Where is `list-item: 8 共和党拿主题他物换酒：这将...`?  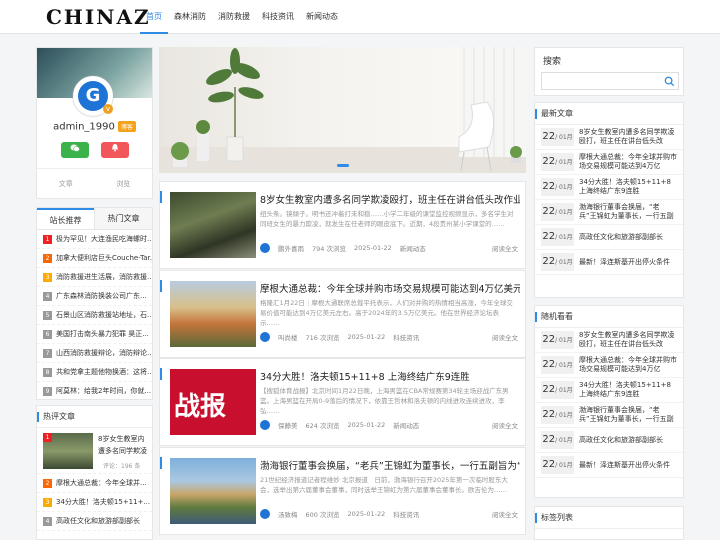
list-item: 8 共和党拿主题他物换酒：这将... is located at coordinates (94, 372).